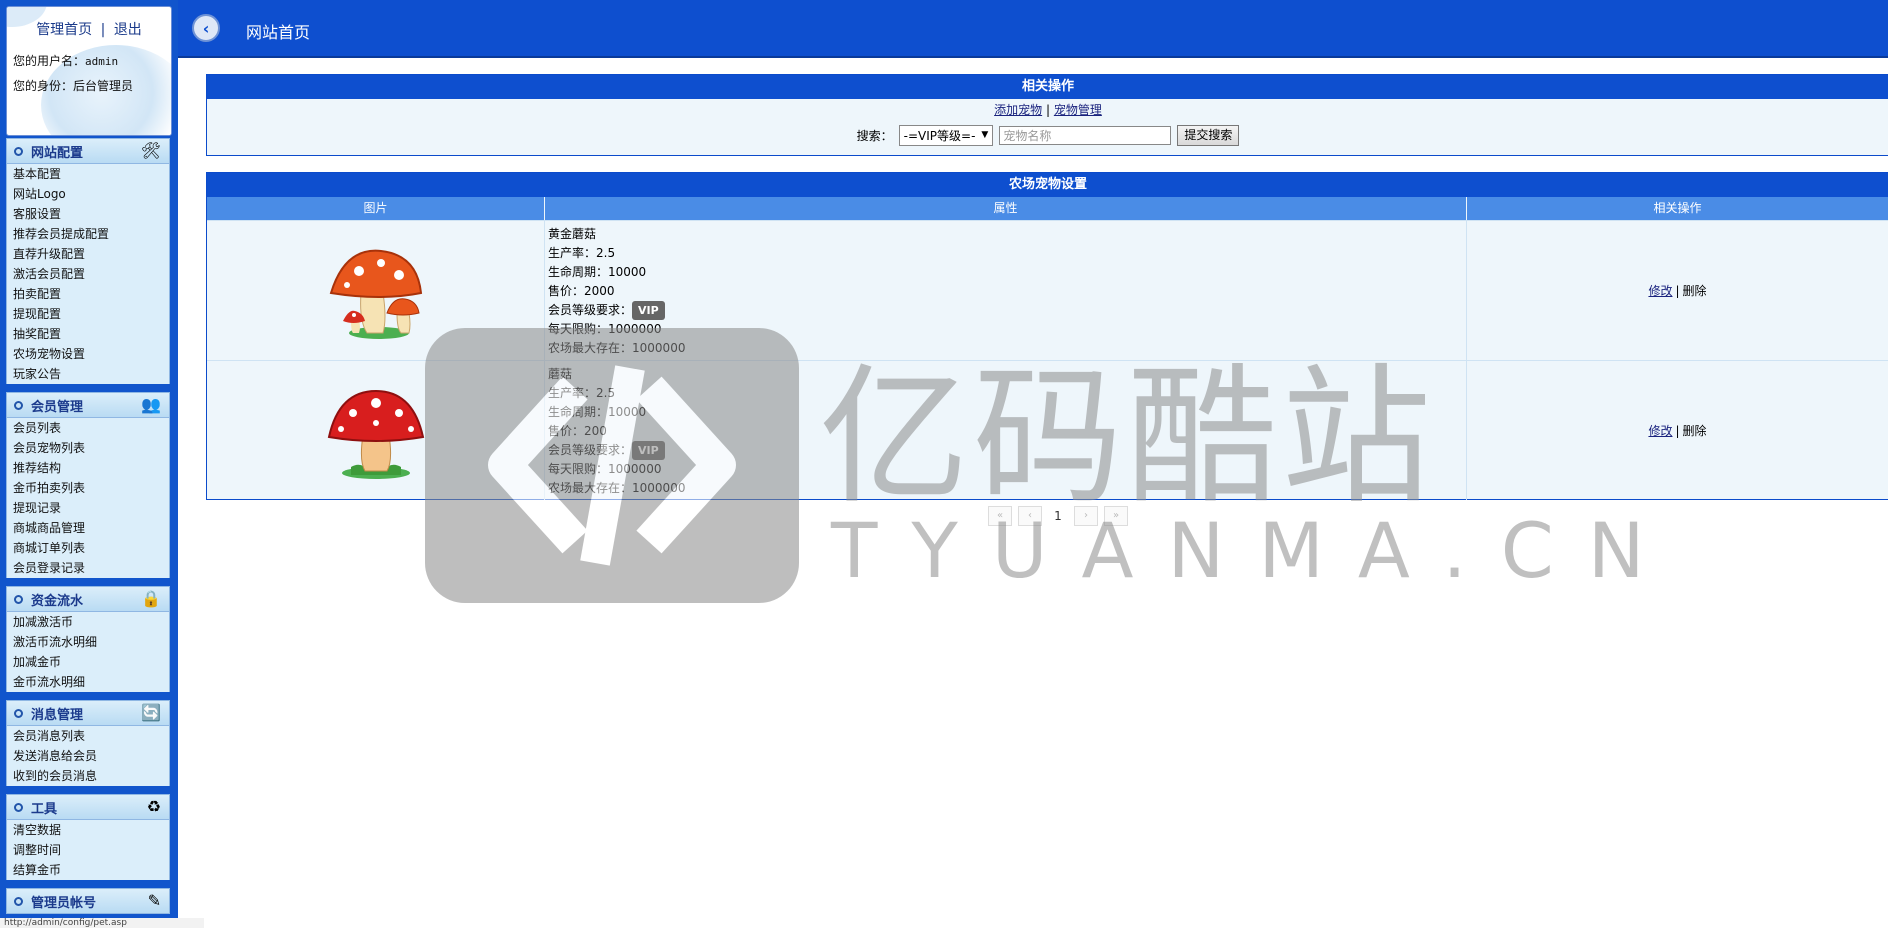 This screenshot has width=1888, height=928. I want to click on admin-home-link: 管理首页, so click(64, 30).